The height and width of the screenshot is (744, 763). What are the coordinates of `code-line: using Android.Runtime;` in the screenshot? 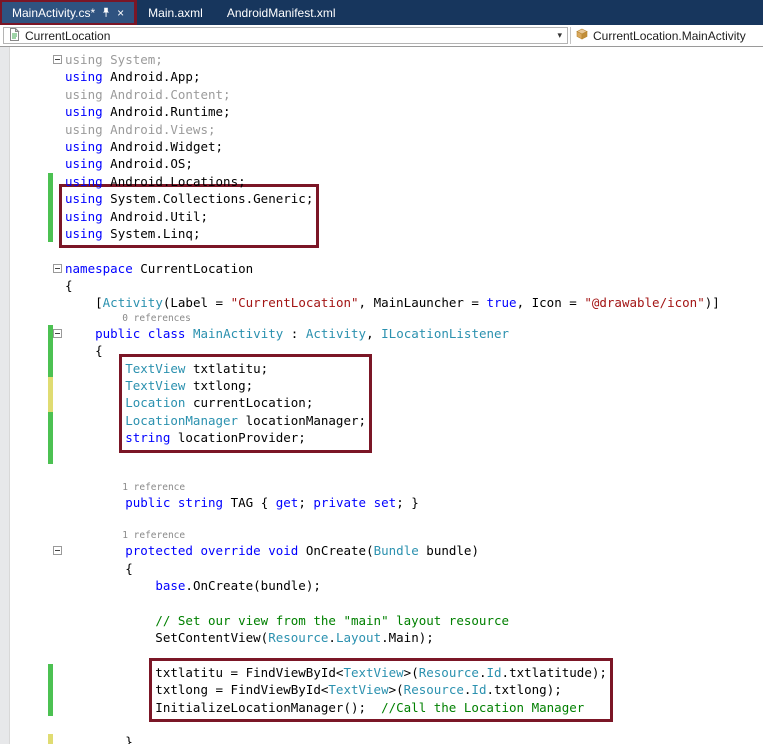 It's located at (414, 111).